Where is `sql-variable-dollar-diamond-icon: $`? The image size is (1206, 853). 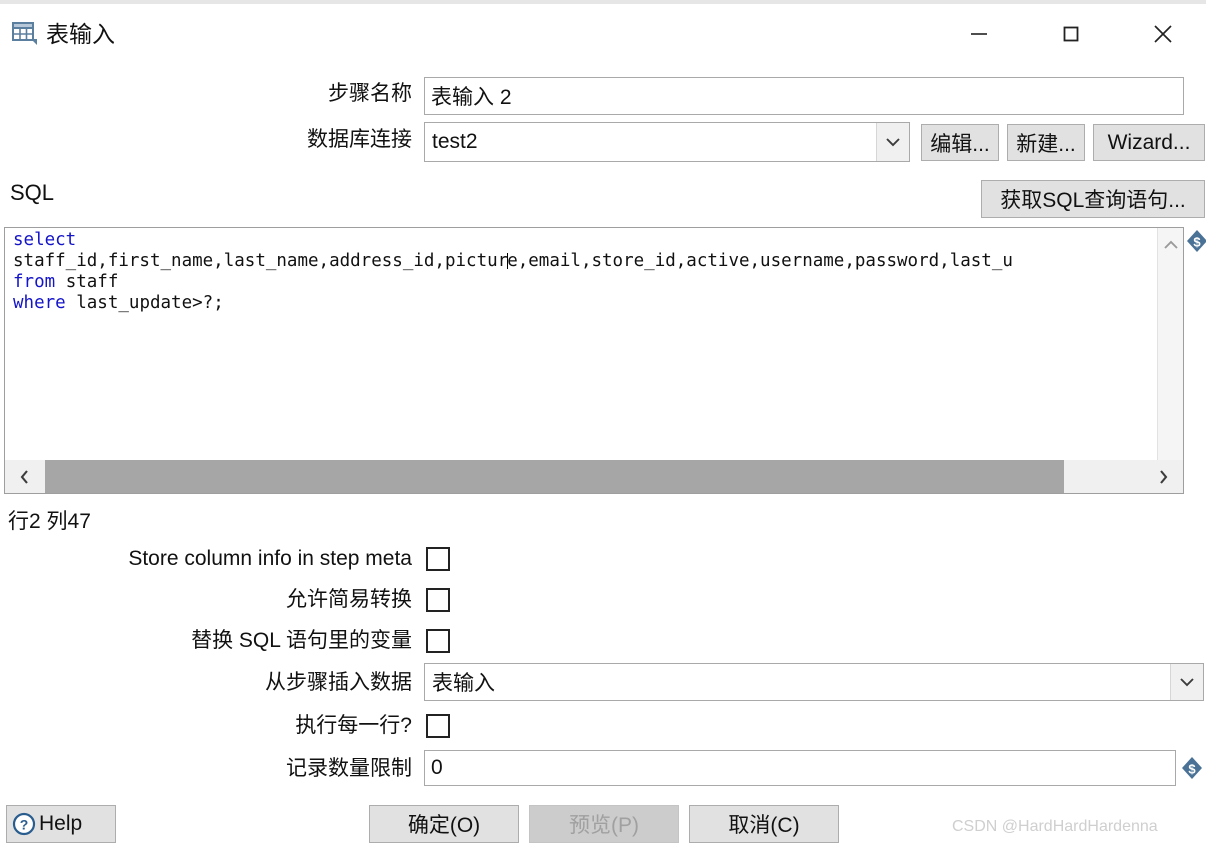 sql-variable-dollar-diamond-icon: $ is located at coordinates (1196, 241).